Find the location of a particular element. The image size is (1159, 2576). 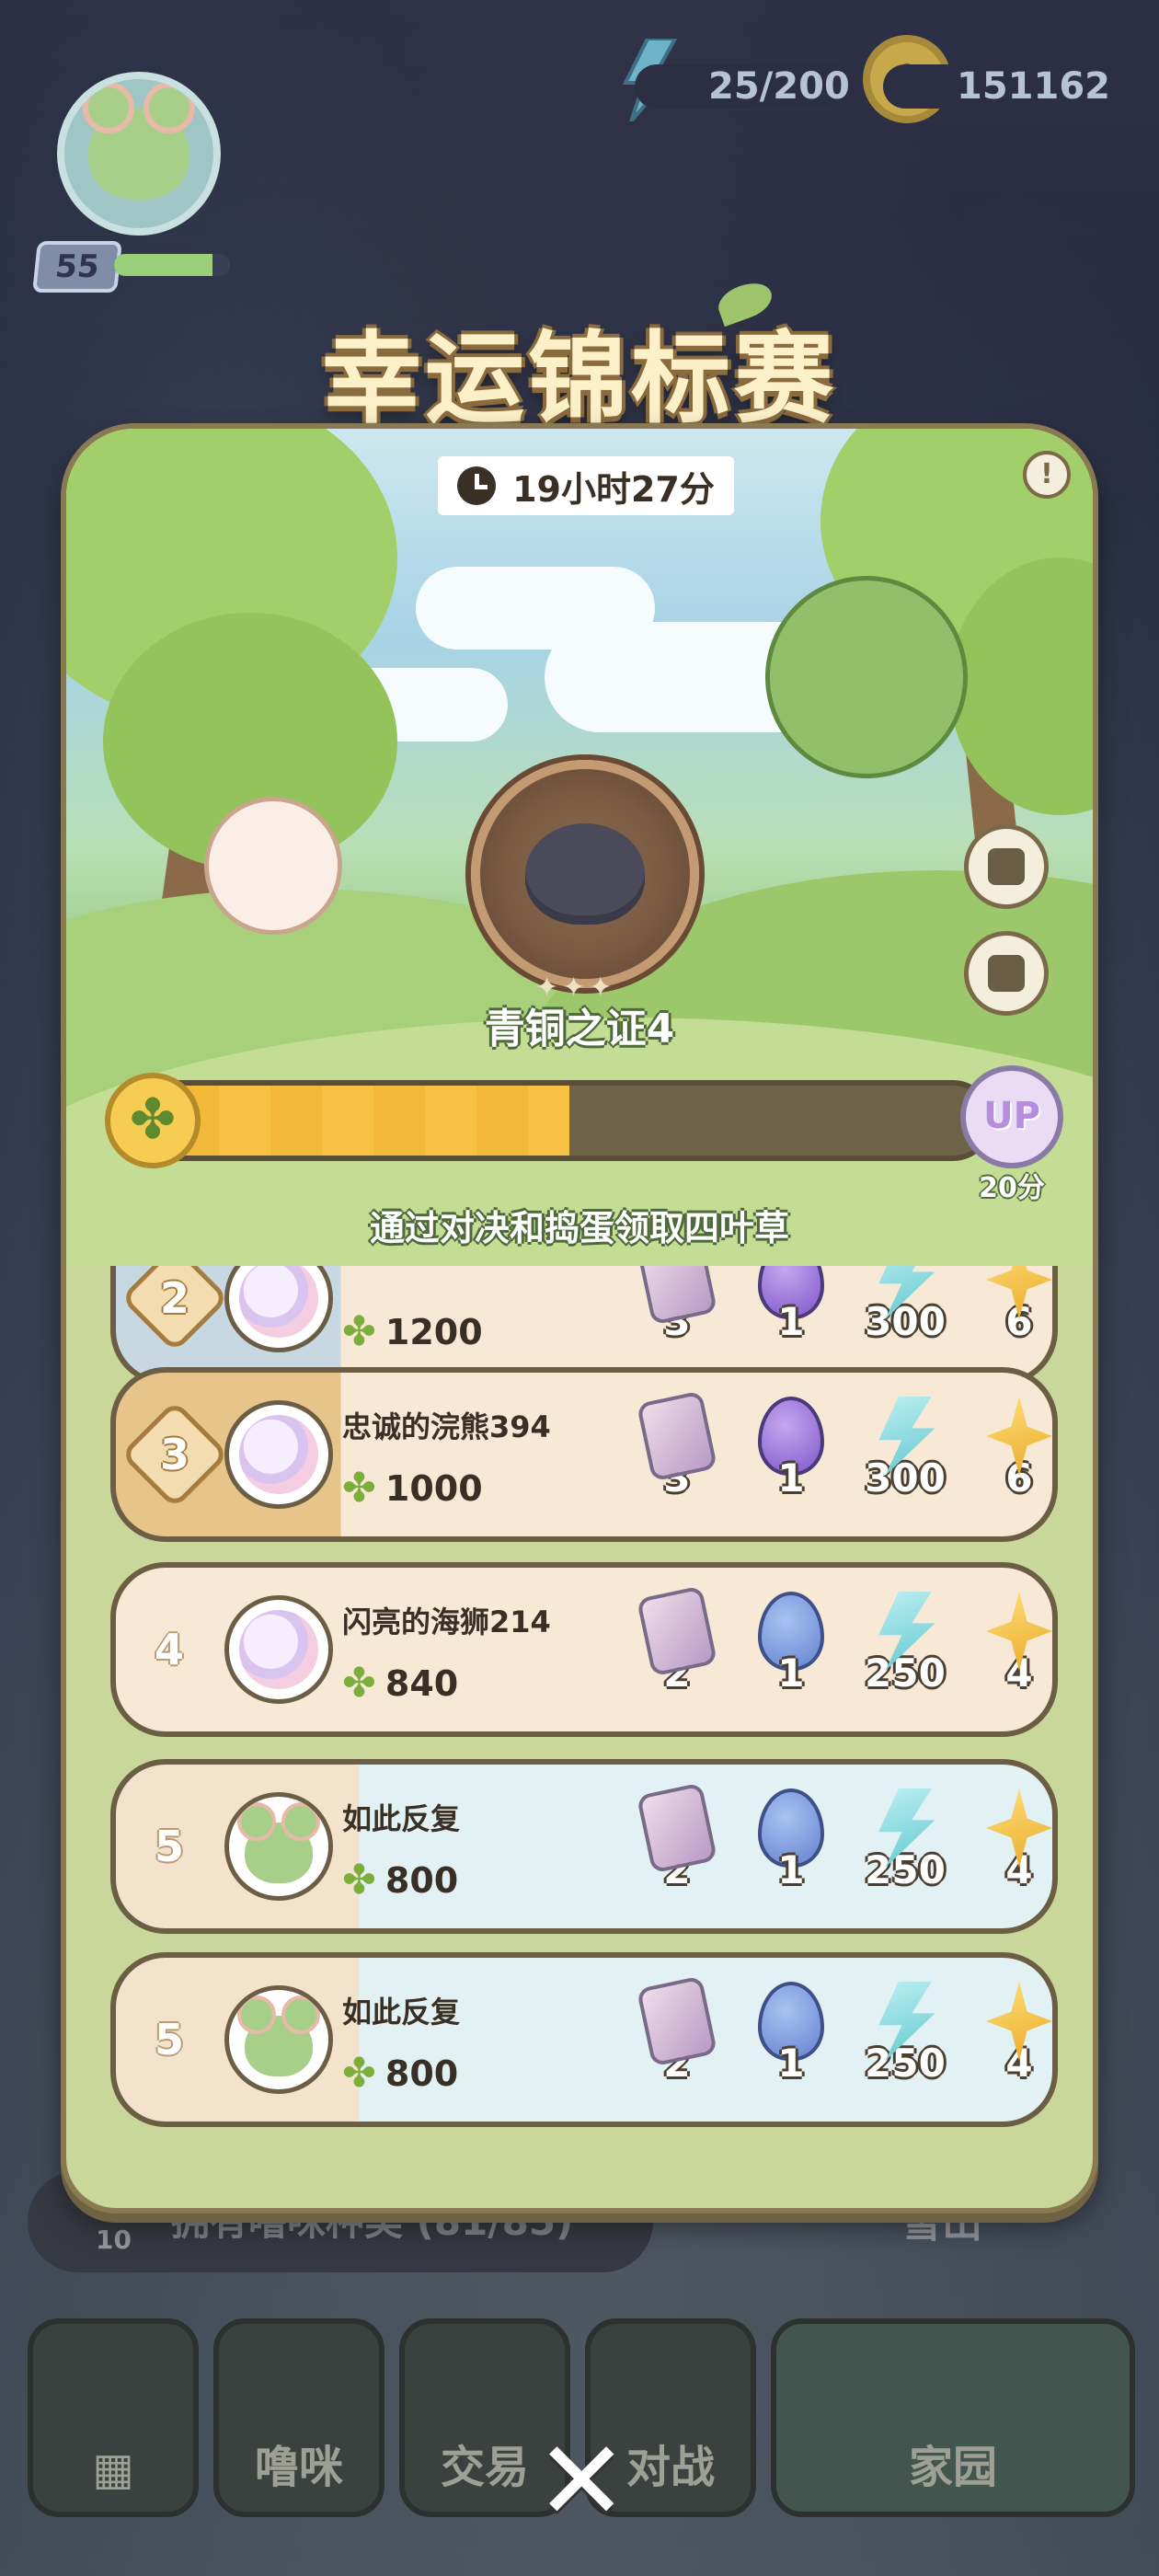

hint-text: 通过对决和捣蛋领取四叶草 is located at coordinates (579, 1228).